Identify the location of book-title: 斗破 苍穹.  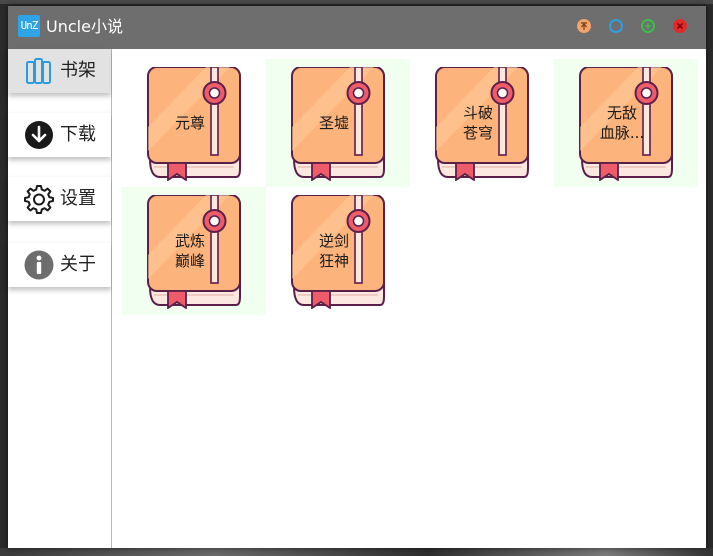
(477, 123).